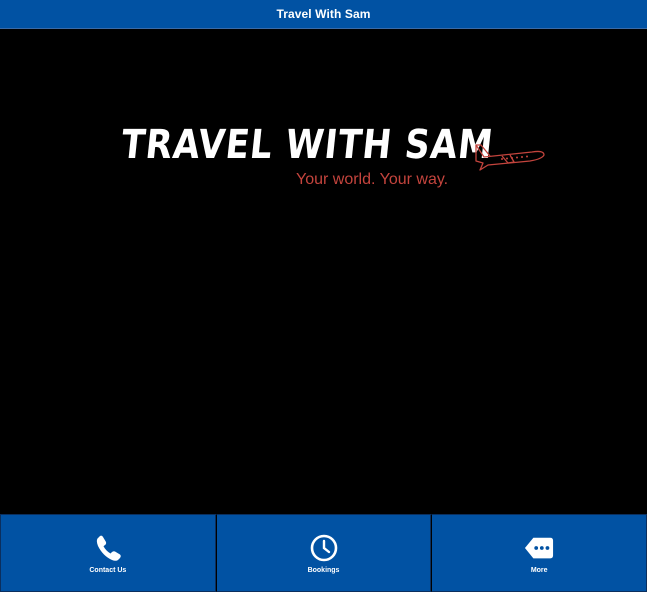 The width and height of the screenshot is (647, 592). What do you see at coordinates (307, 145) in the screenshot?
I see `logo-title: TRAVEL WITH SAM` at bounding box center [307, 145].